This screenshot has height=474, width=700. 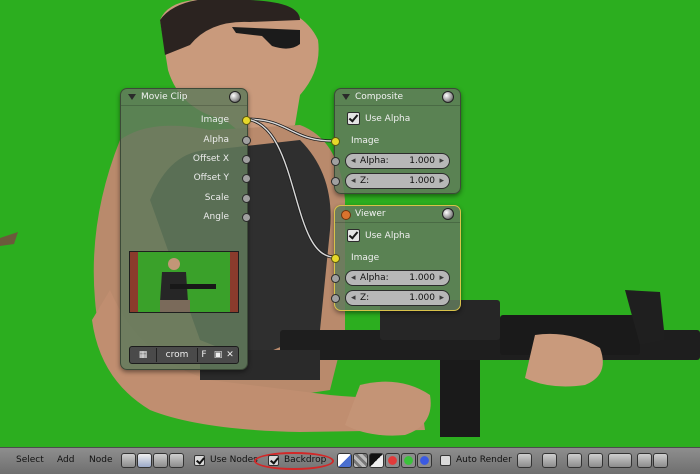 I want to click on green-channel-icon, so click(x=408, y=460).